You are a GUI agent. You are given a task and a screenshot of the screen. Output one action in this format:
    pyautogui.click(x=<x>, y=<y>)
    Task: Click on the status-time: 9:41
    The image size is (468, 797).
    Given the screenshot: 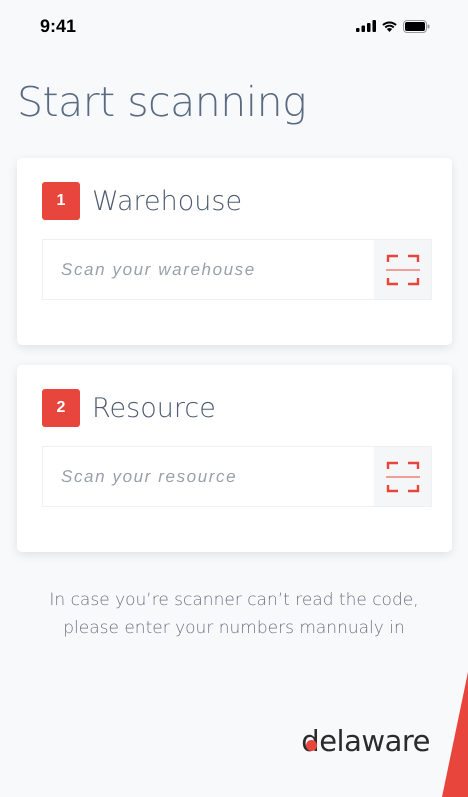 What is the action you would take?
    pyautogui.click(x=58, y=26)
    